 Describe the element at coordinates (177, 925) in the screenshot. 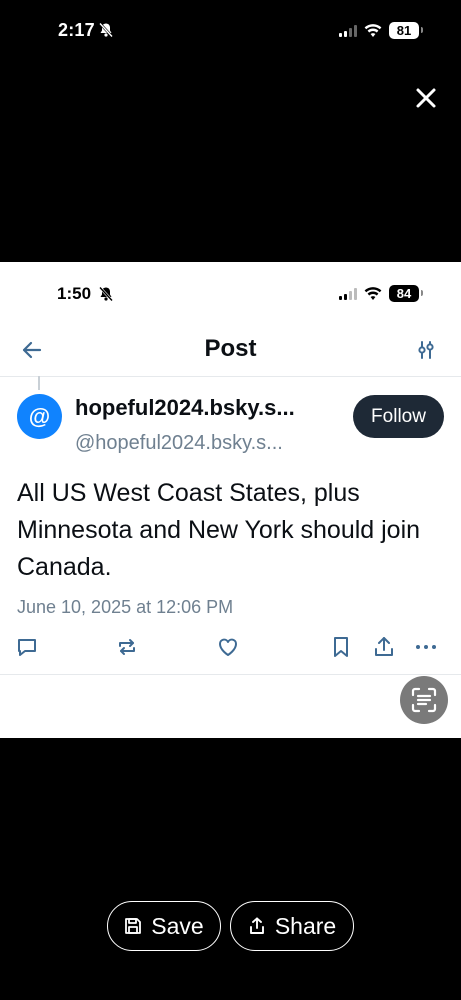

I see `save-label: Save` at that location.